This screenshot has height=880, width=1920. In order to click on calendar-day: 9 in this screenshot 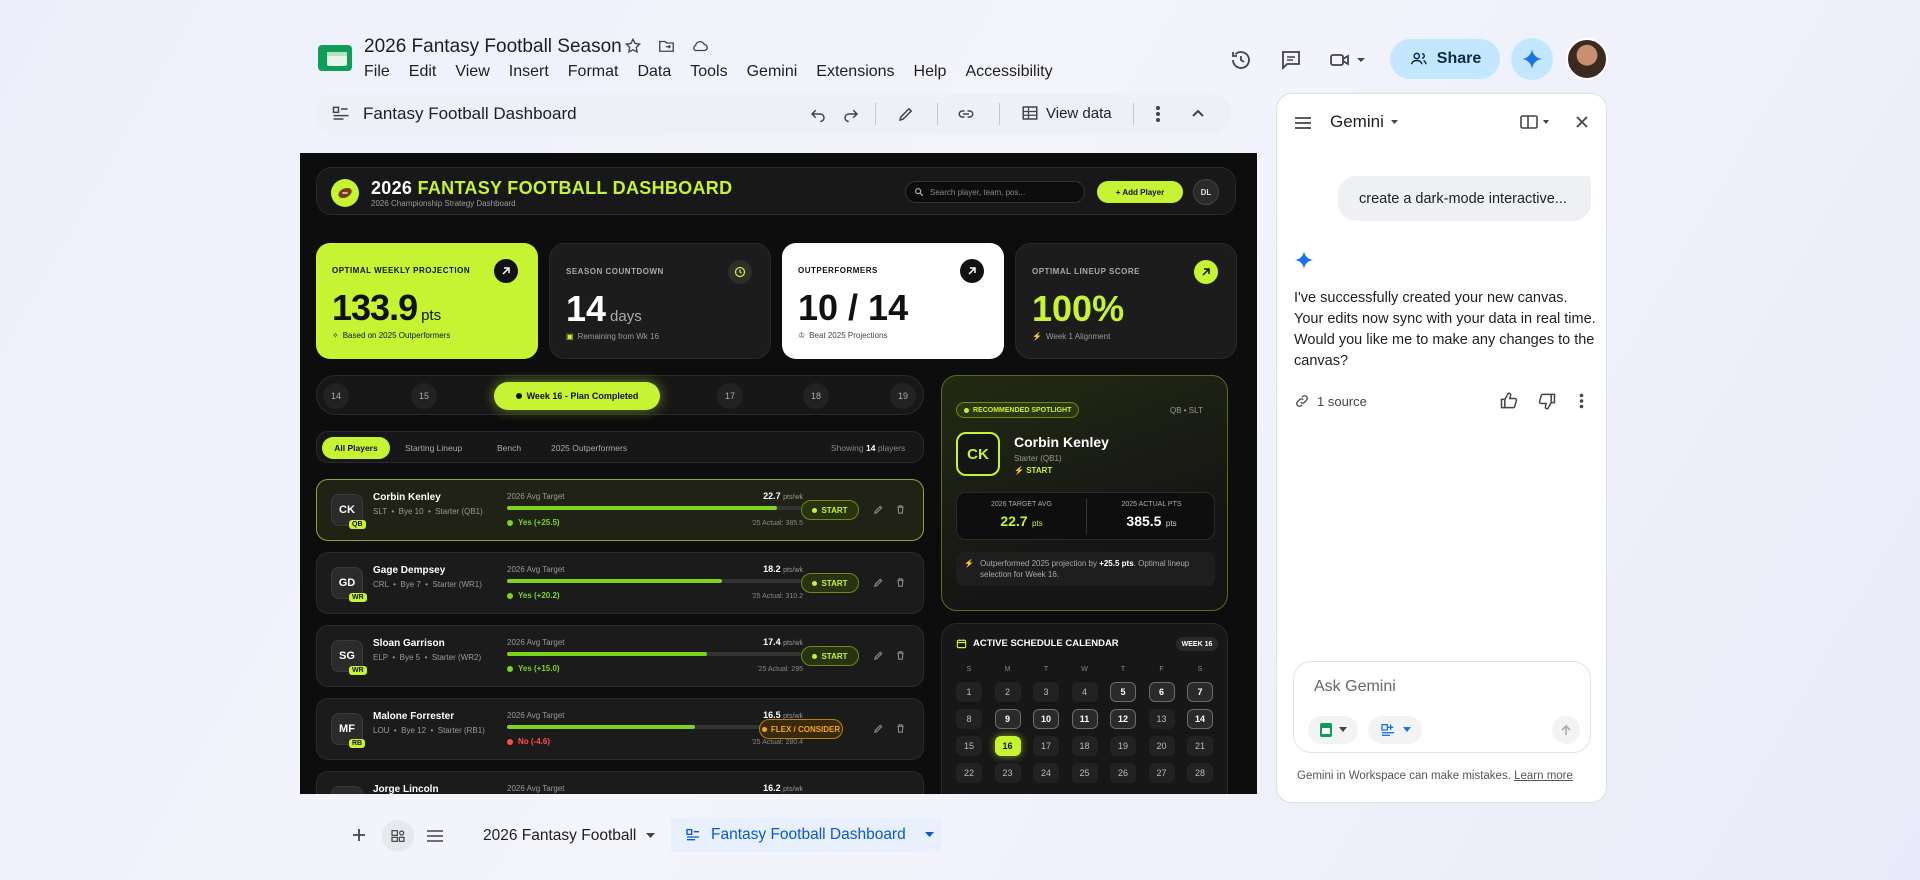, I will do `click(1007, 719)`.